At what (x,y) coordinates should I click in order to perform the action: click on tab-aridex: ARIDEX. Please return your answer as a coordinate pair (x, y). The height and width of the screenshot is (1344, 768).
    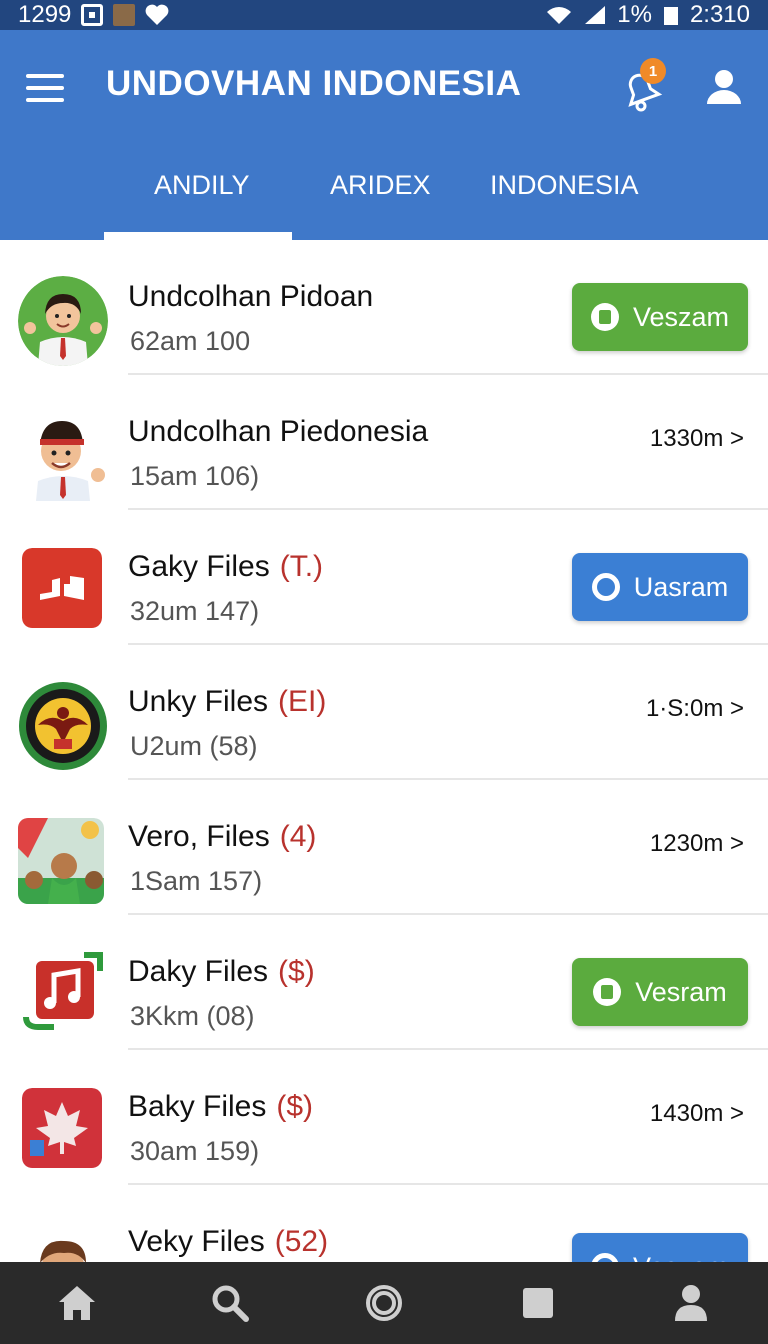
    Looking at the image, I should click on (380, 185).